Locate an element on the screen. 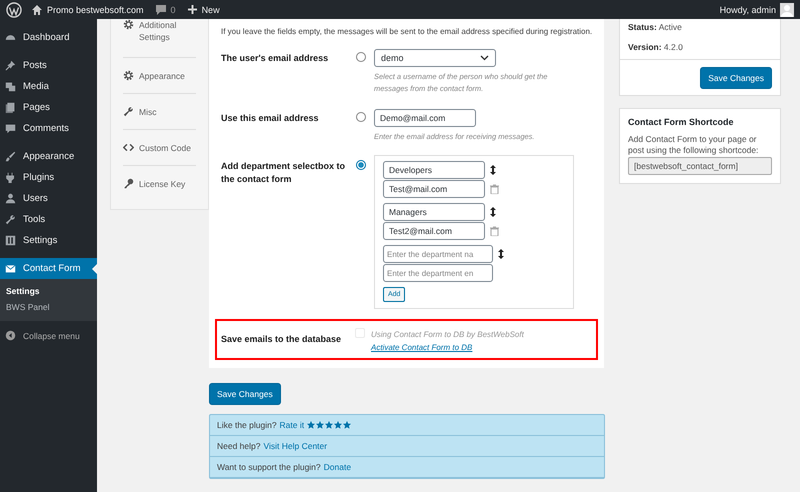 The width and height of the screenshot is (800, 492). select-dropdown: demo is located at coordinates (435, 58).